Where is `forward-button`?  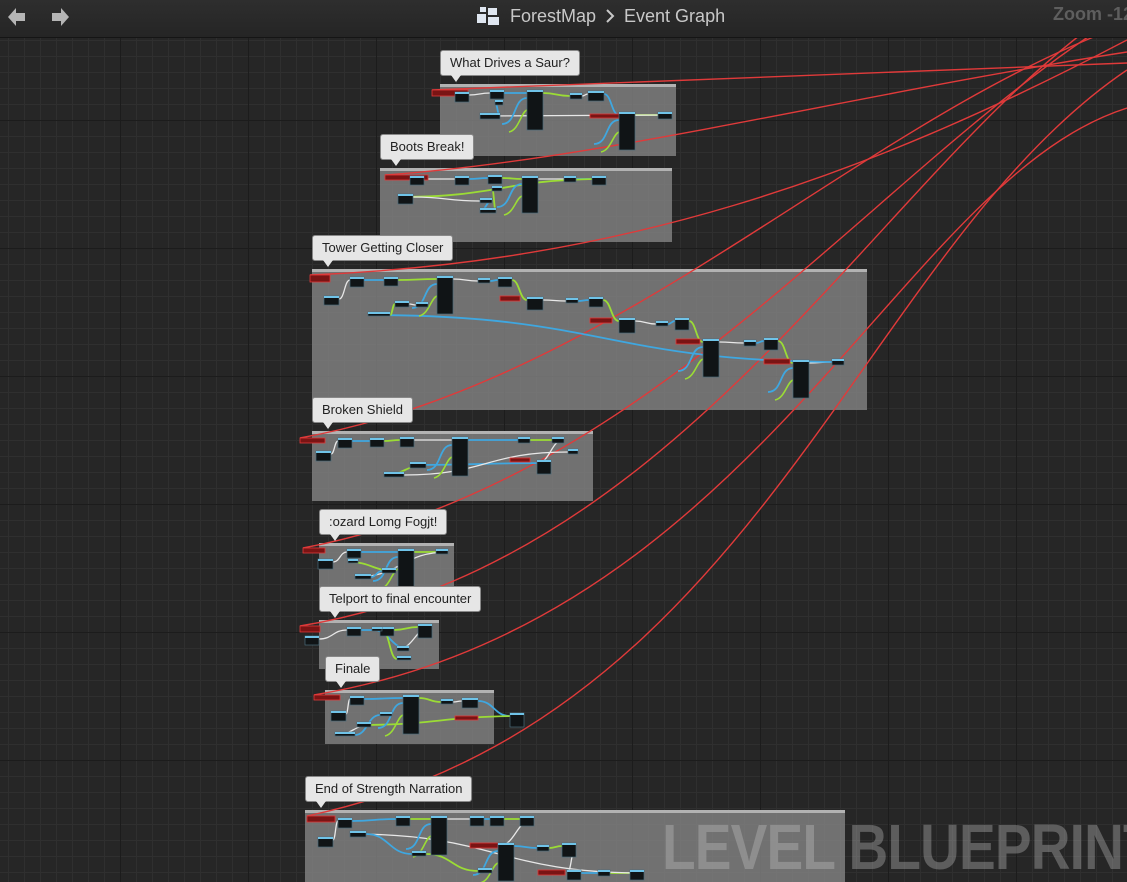
forward-button is located at coordinates (59, 17).